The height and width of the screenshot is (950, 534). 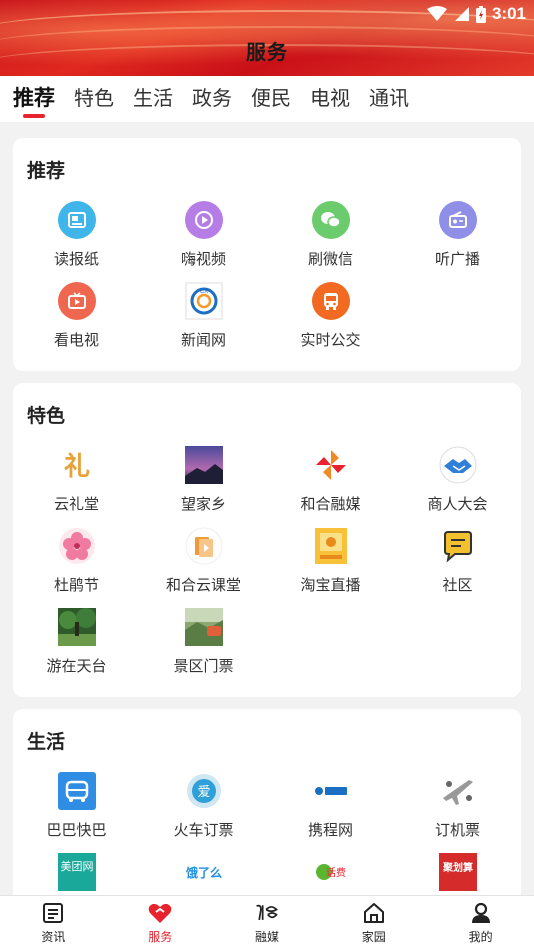 I want to click on service-label: 游在天台, so click(x=76, y=666).